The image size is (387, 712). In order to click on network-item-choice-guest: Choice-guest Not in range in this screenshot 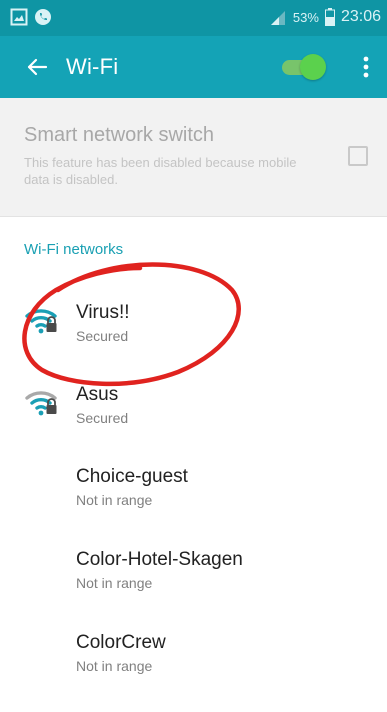, I will do `click(193, 506)`.